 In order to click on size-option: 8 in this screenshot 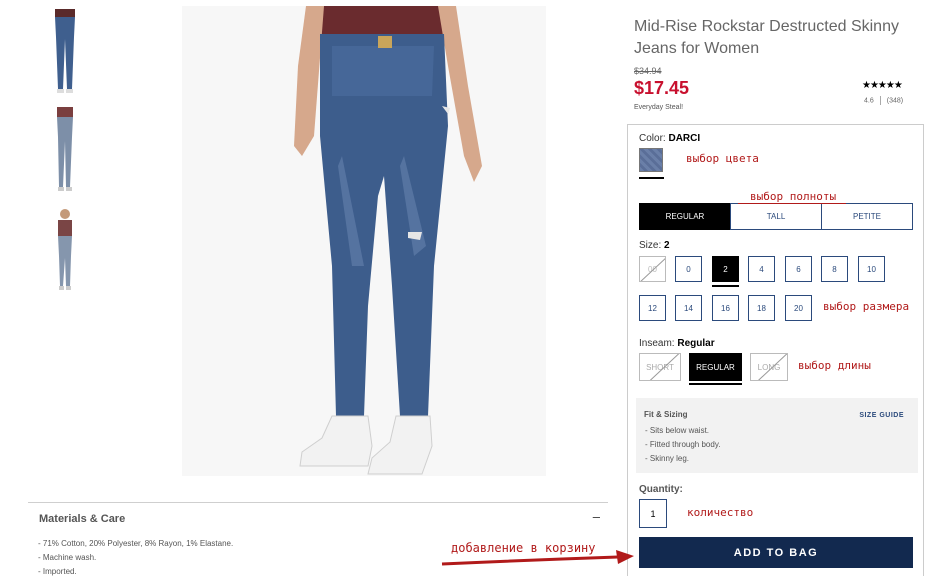, I will do `click(834, 269)`.